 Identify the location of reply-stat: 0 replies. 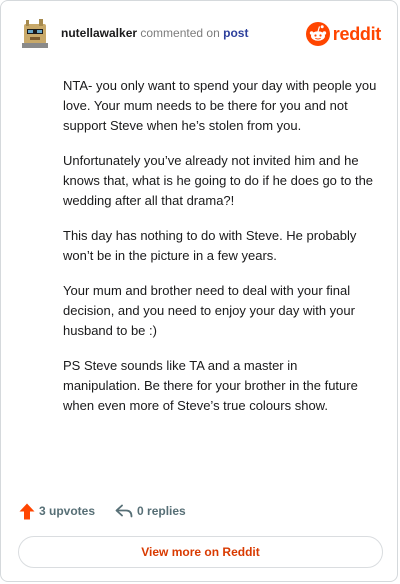
(150, 511).